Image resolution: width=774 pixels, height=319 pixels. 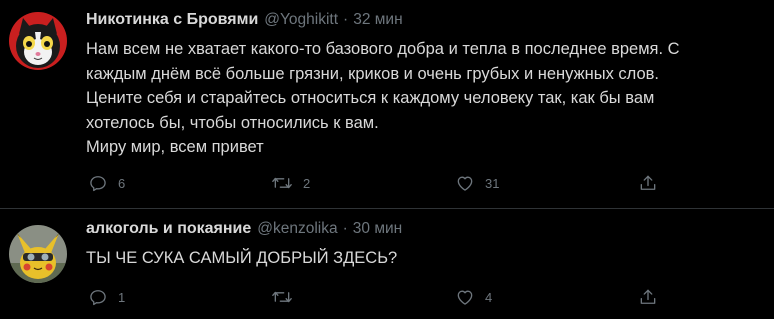 I want to click on tweet-header: Никотинка с Бровями @Yoghikitt · 32 мин, so click(x=425, y=20).